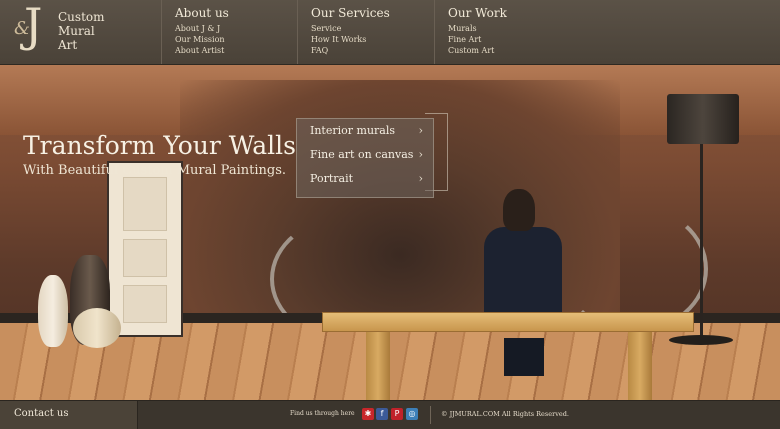 The height and width of the screenshot is (429, 780). I want to click on nav-link-service: Service, so click(372, 28).